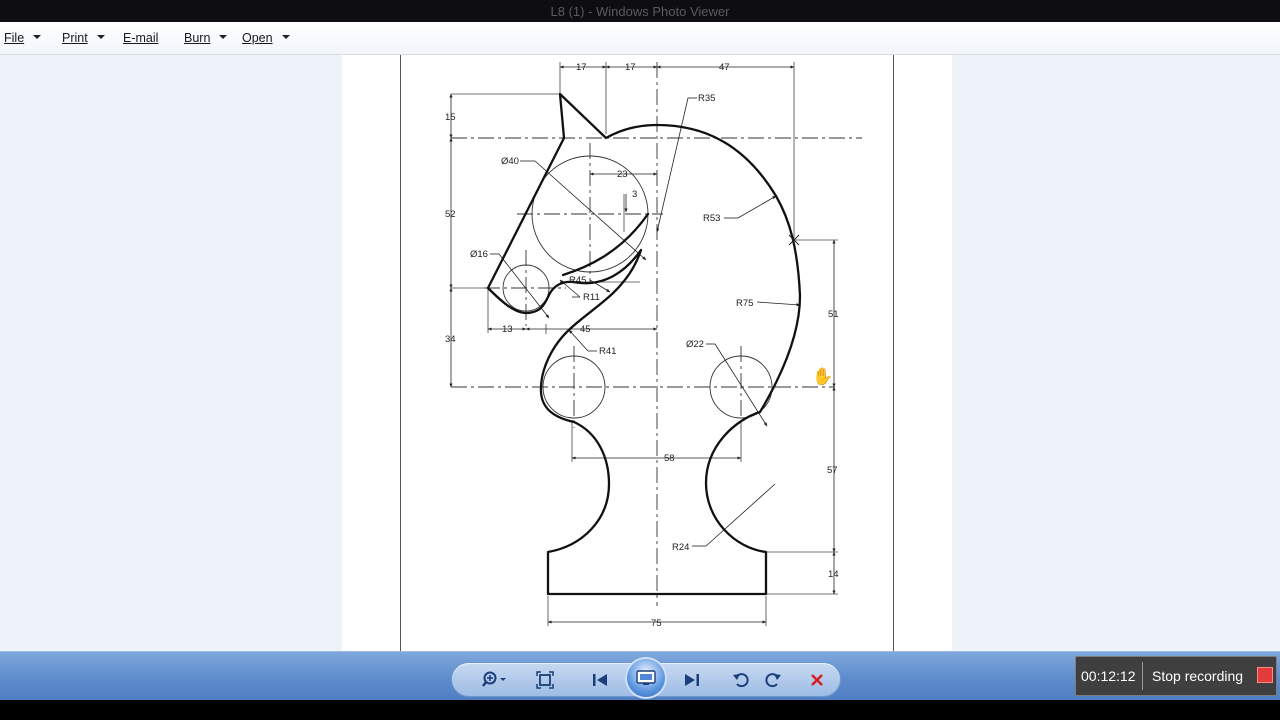 Image resolution: width=1280 pixels, height=720 pixels. I want to click on rotate-counterclockwise-icon, so click(741, 679).